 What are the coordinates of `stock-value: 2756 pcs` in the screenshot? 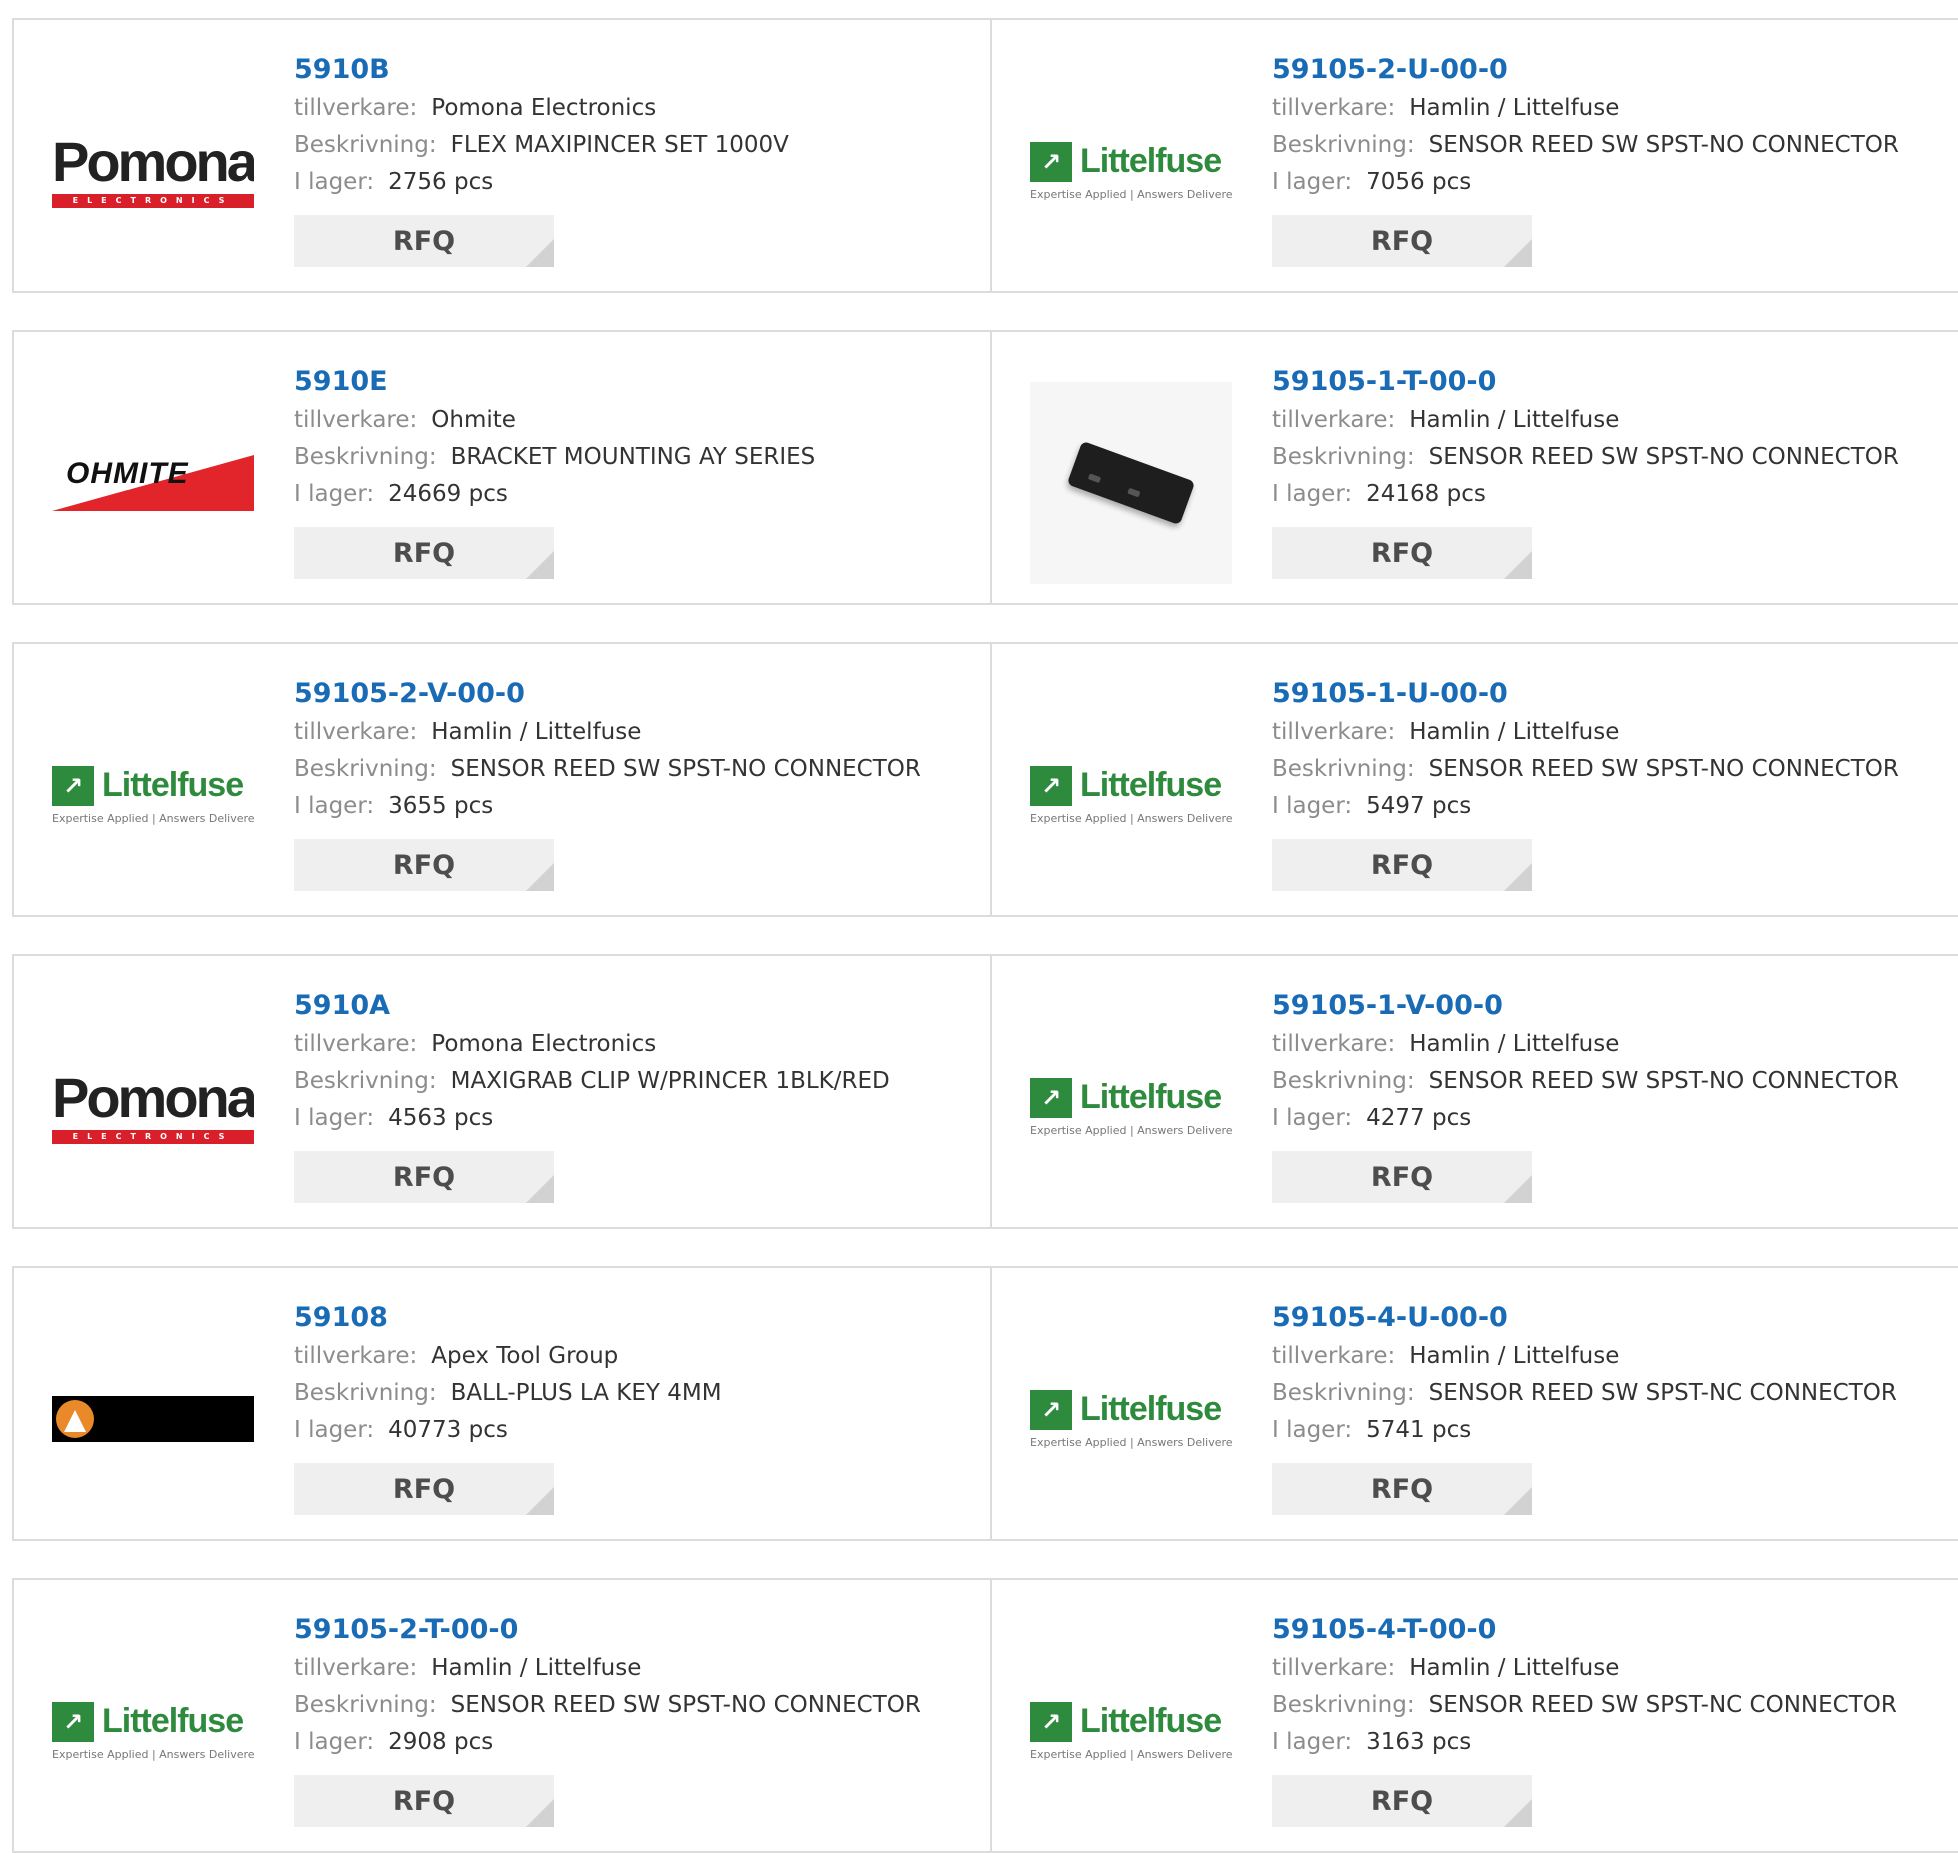 It's located at (441, 182).